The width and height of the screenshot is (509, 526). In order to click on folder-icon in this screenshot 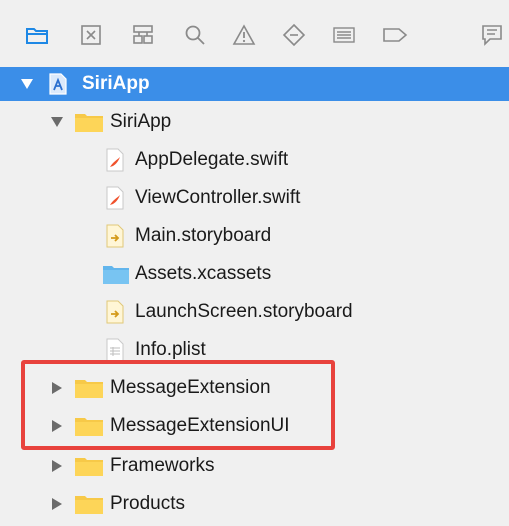, I will do `click(37, 36)`.